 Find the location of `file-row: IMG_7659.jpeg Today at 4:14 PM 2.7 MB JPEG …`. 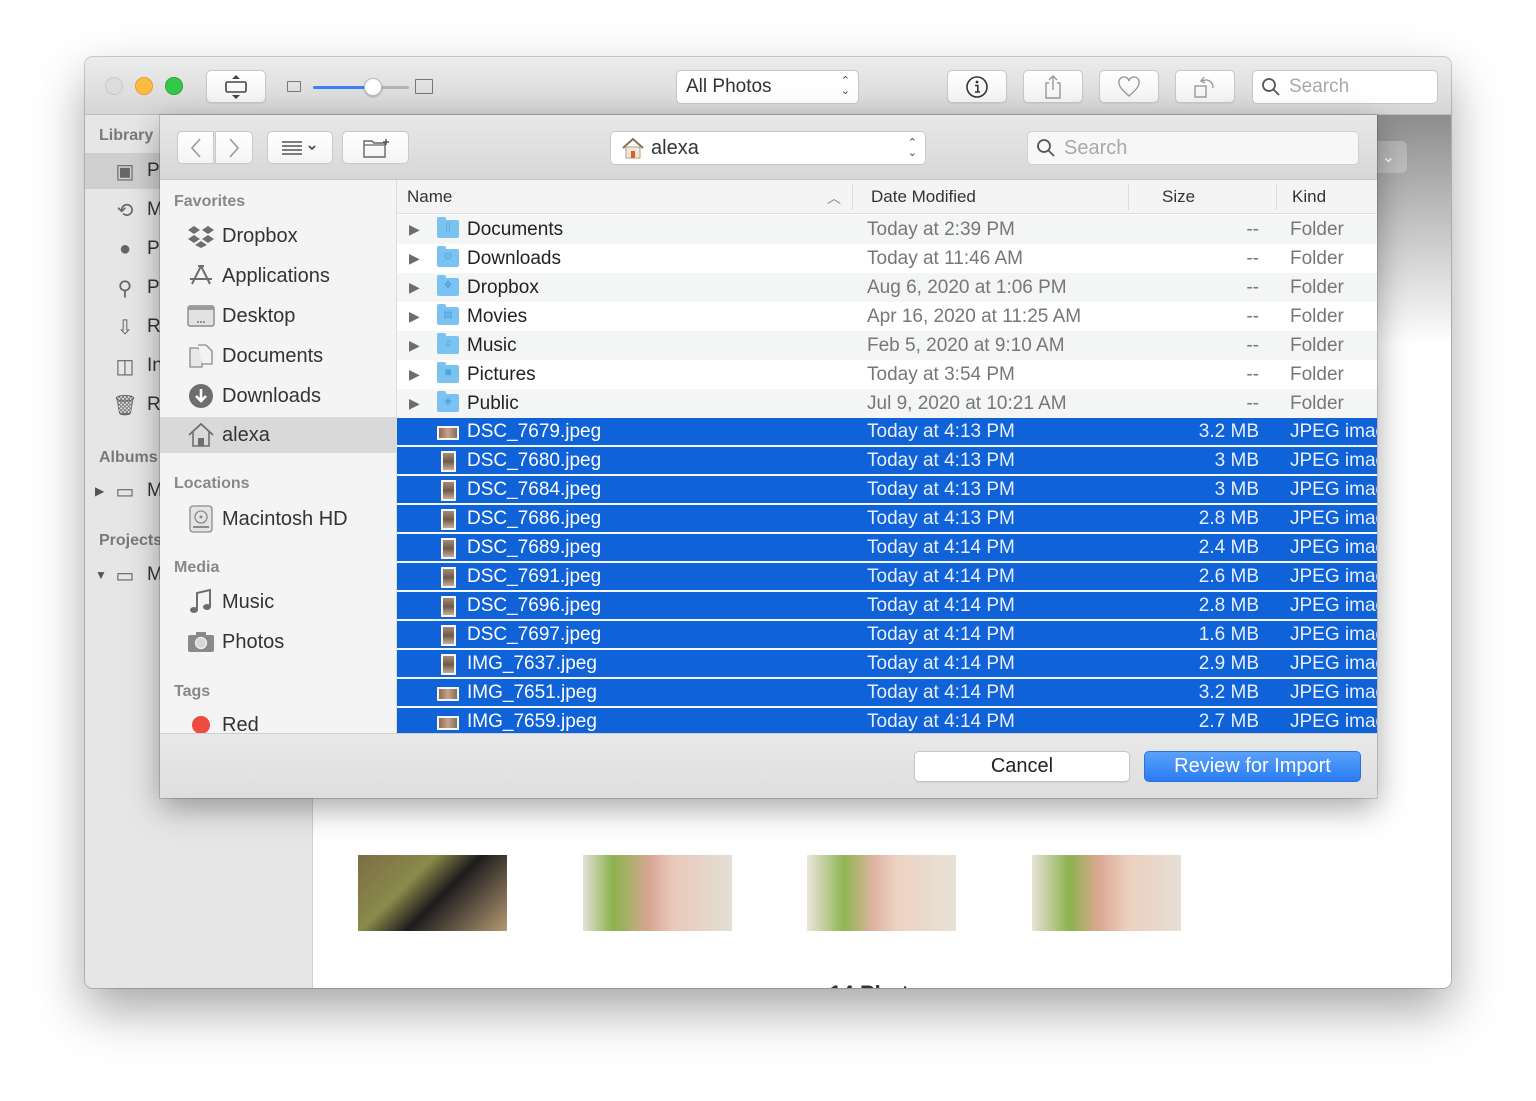

file-row: IMG_7659.jpeg Today at 4:14 PM 2.7 MB JPEG … is located at coordinates (887, 720).